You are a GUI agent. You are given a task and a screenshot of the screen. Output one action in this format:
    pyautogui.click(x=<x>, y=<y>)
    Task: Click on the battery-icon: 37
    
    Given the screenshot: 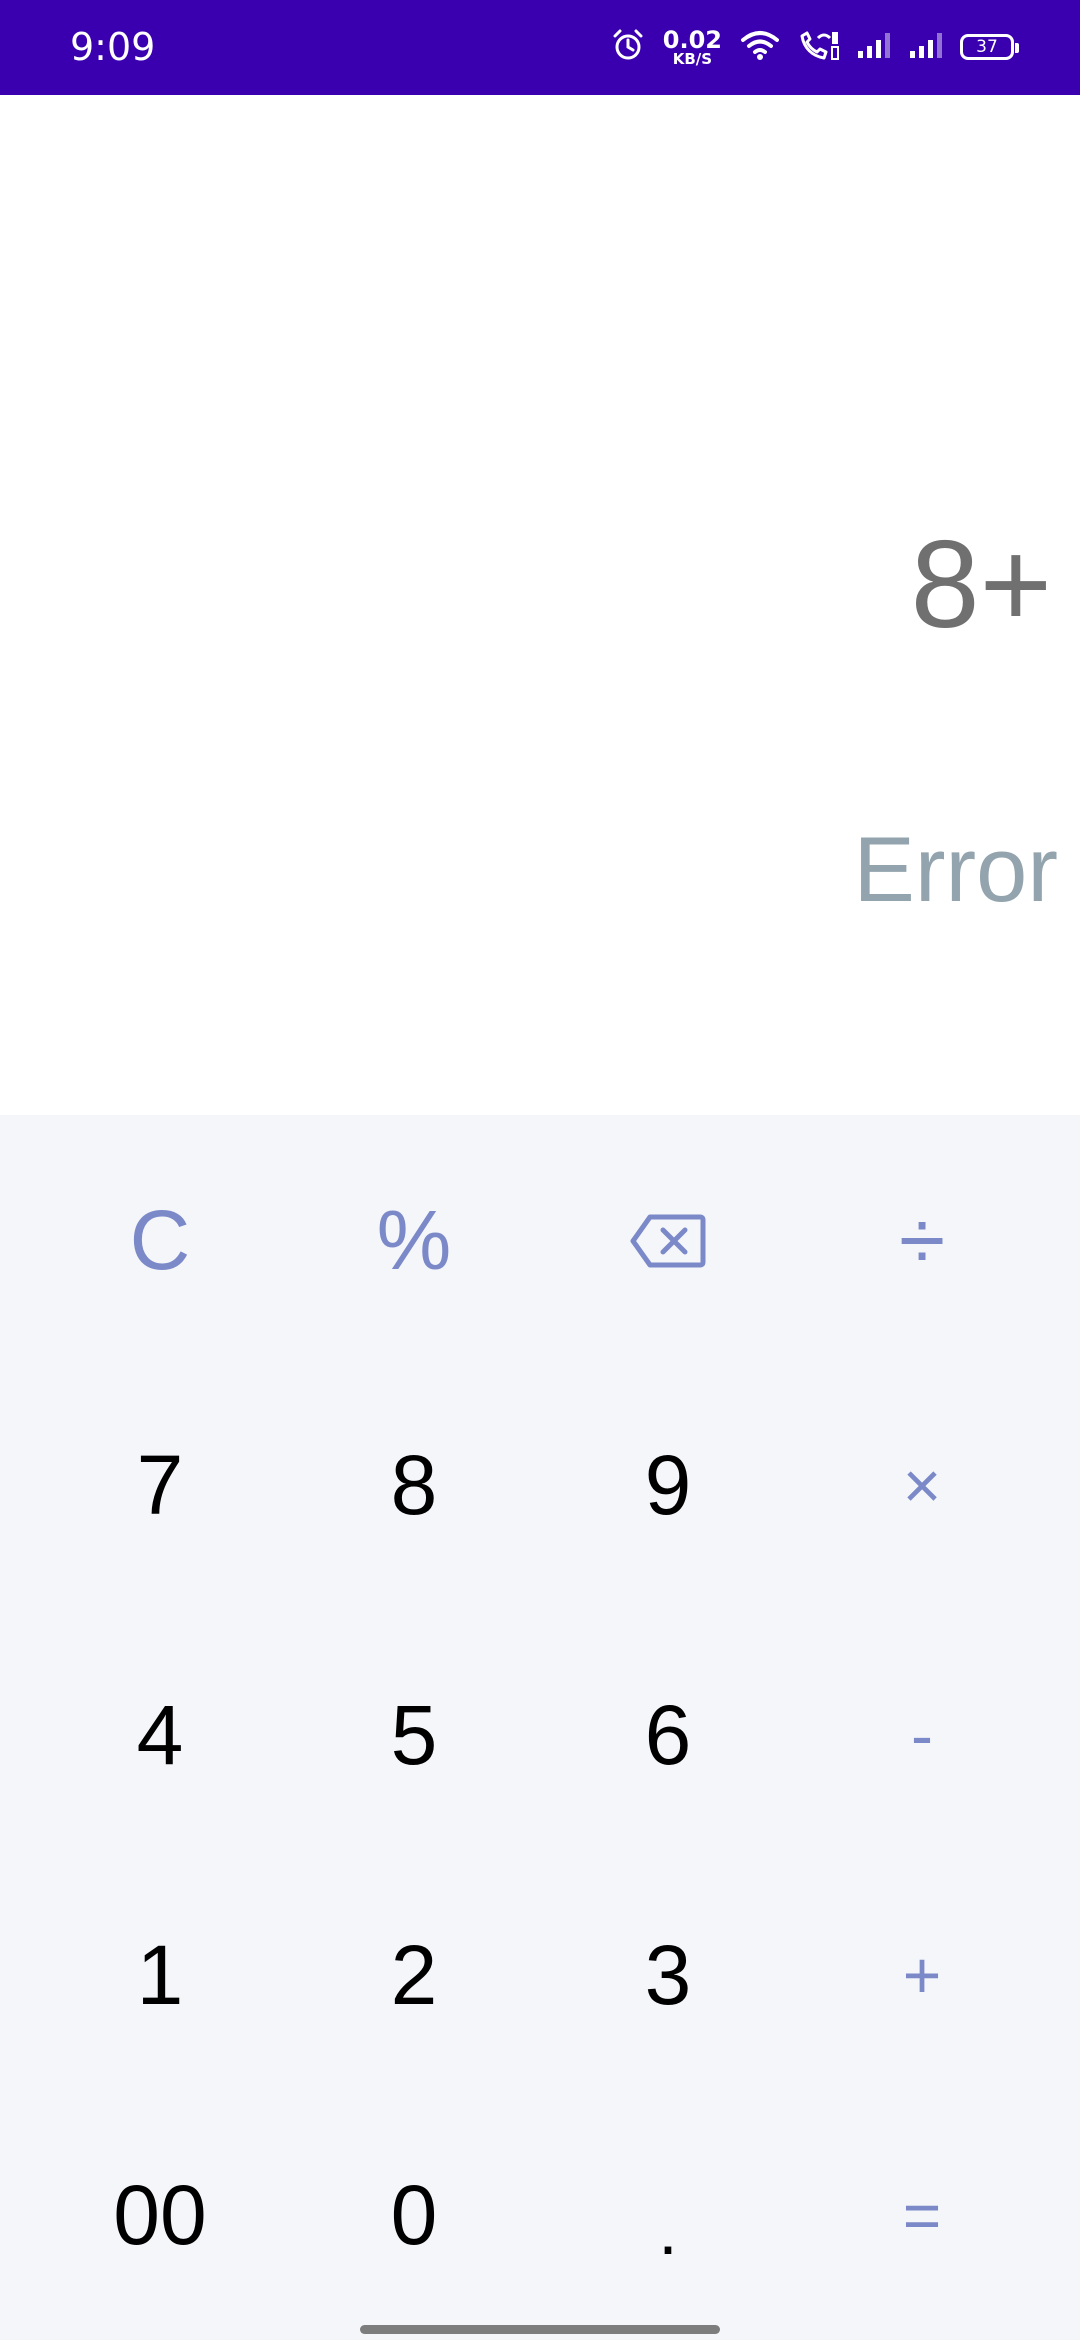 What is the action you would take?
    pyautogui.click(x=989, y=47)
    